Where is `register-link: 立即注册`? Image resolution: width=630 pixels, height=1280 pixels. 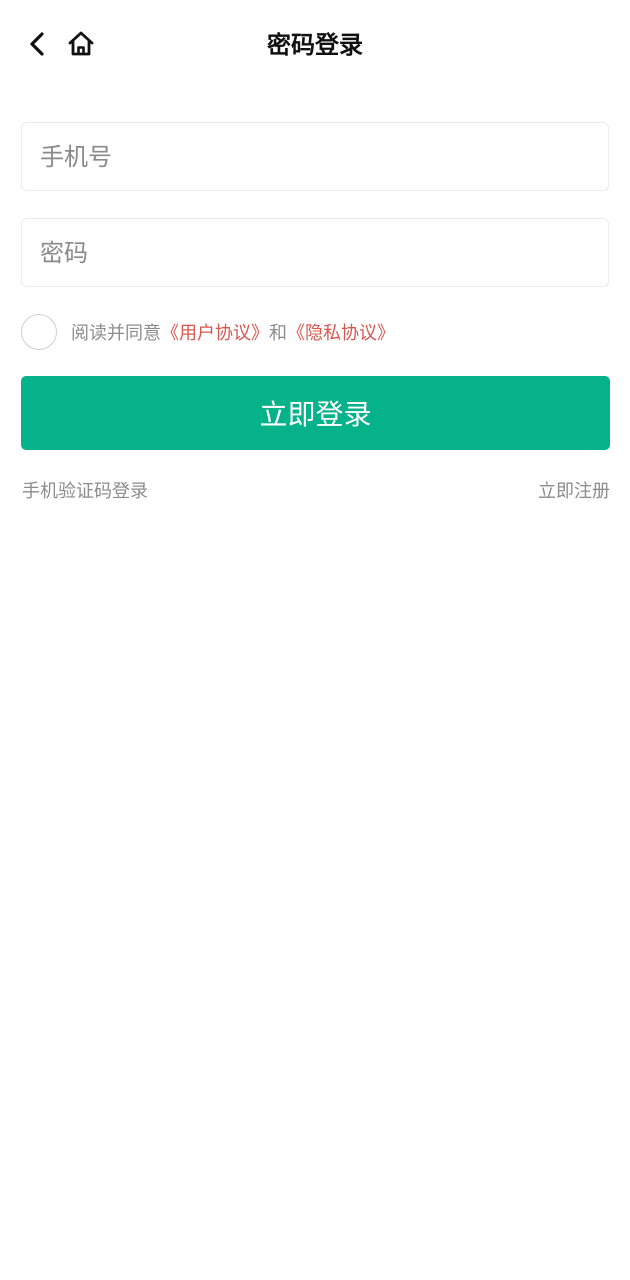 register-link: 立即注册 is located at coordinates (574, 492).